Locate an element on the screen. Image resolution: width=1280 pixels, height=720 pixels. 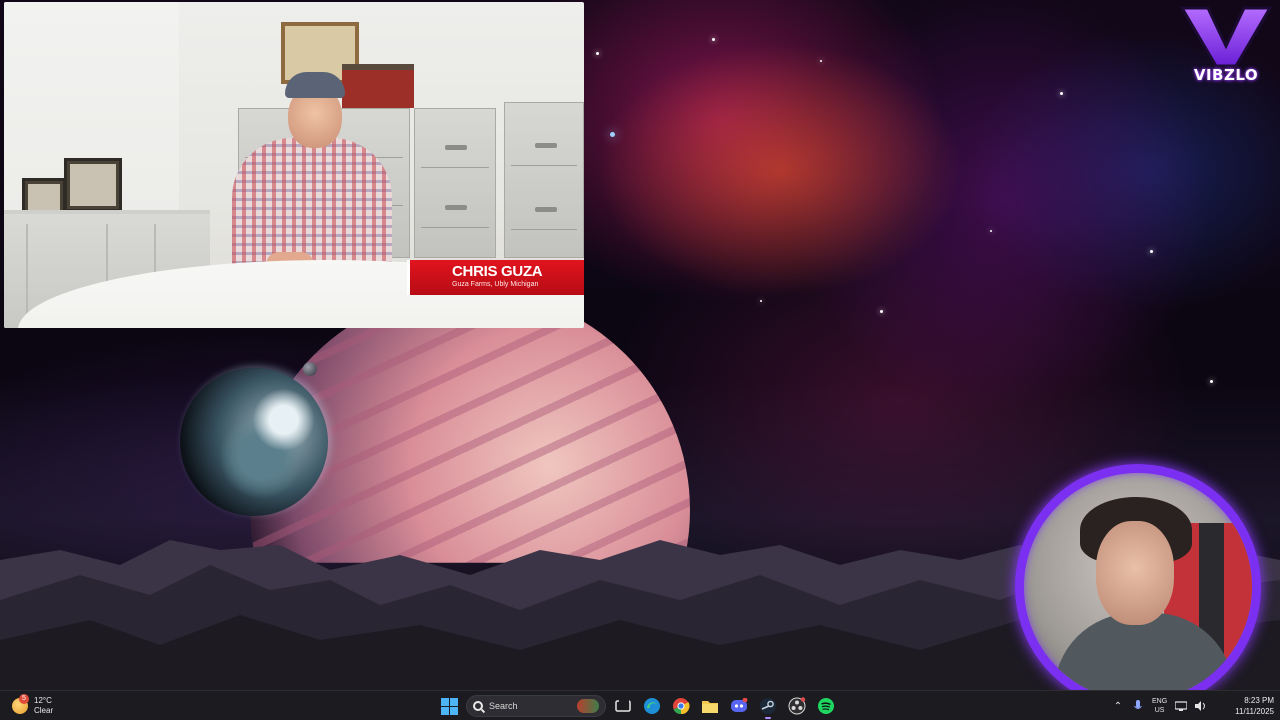
search-placeholder: Search is located at coordinates (503, 706).